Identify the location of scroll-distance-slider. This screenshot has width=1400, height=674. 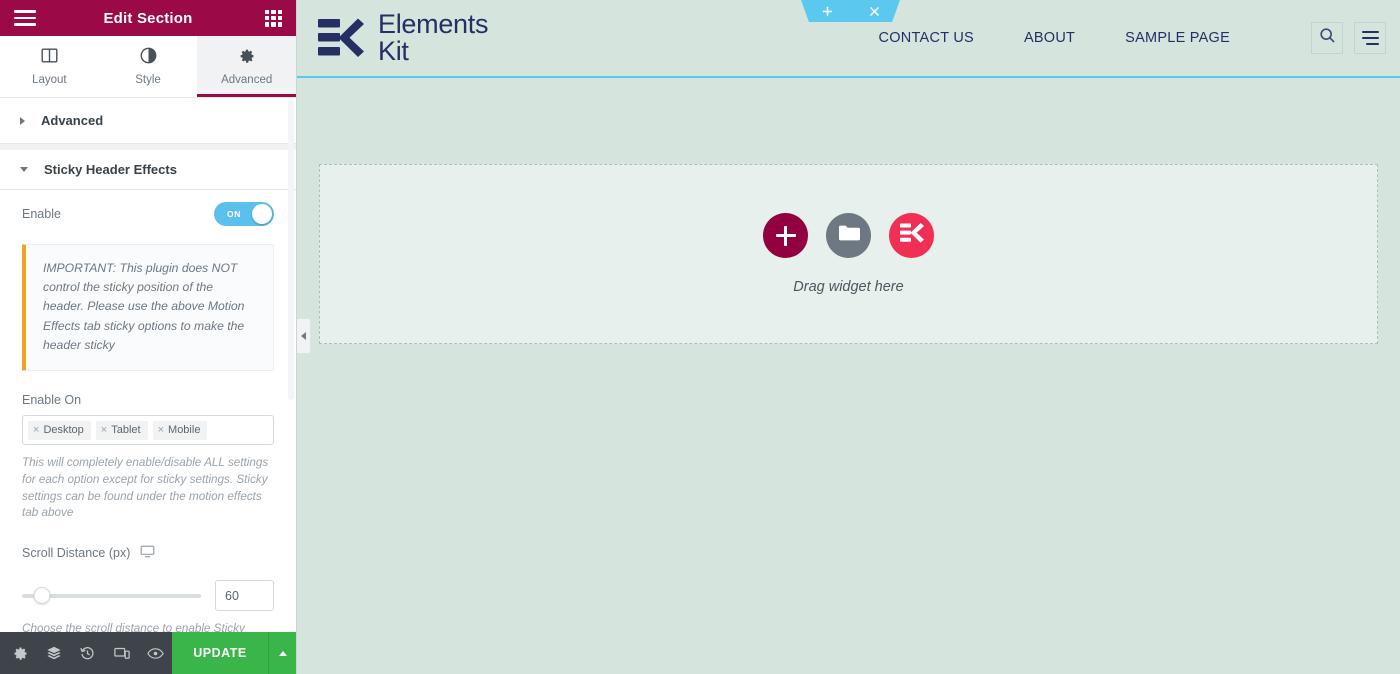
(111, 596).